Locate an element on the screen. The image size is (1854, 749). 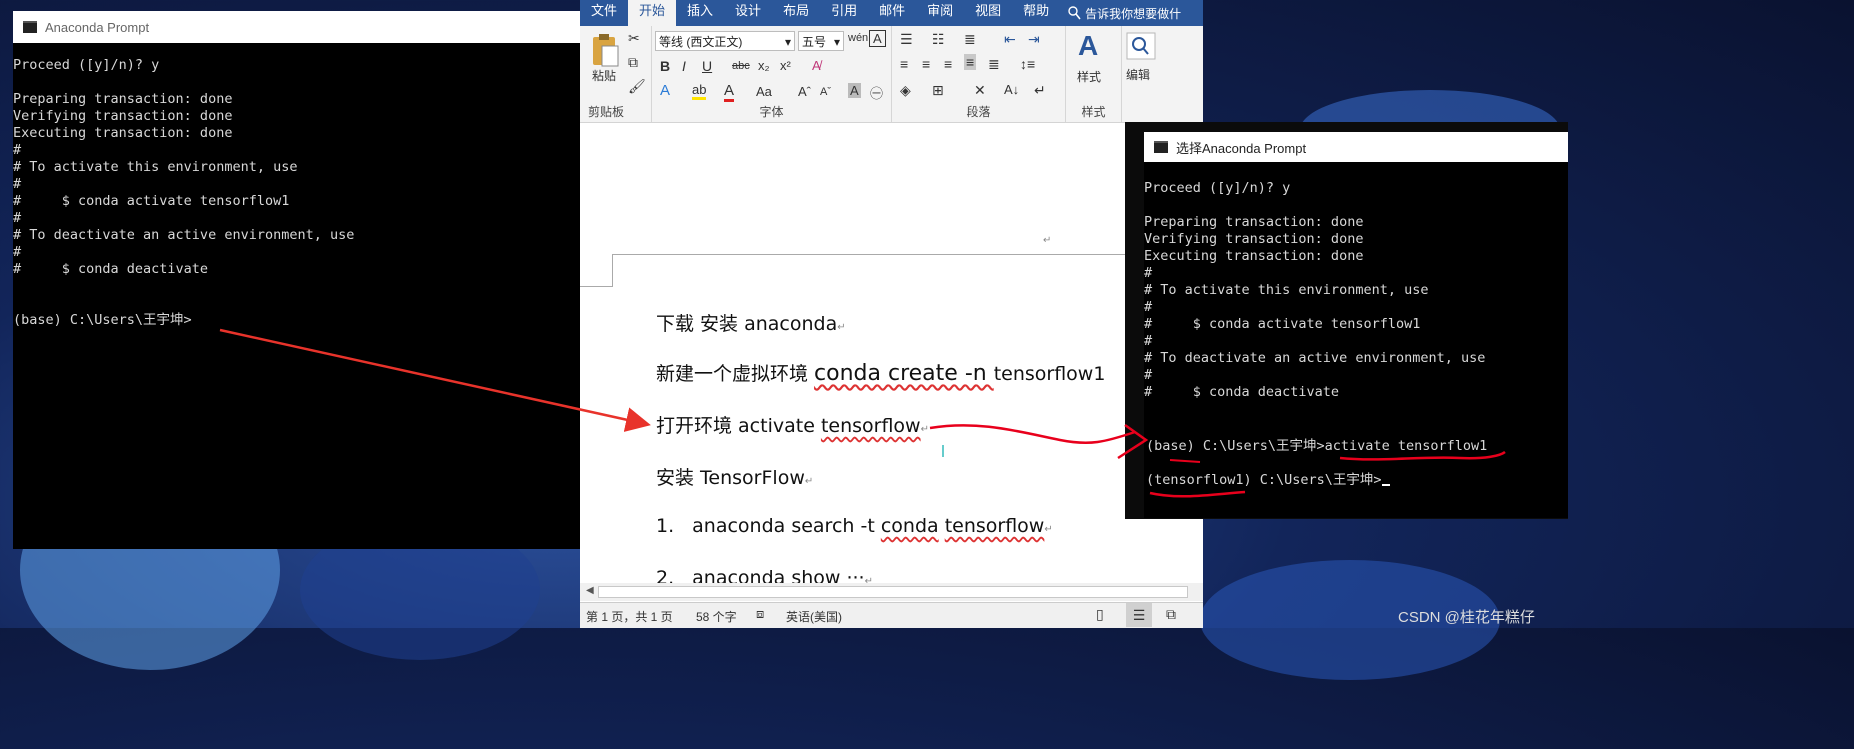
line-spacing-icon: ↕≡ is located at coordinates (1027, 64).